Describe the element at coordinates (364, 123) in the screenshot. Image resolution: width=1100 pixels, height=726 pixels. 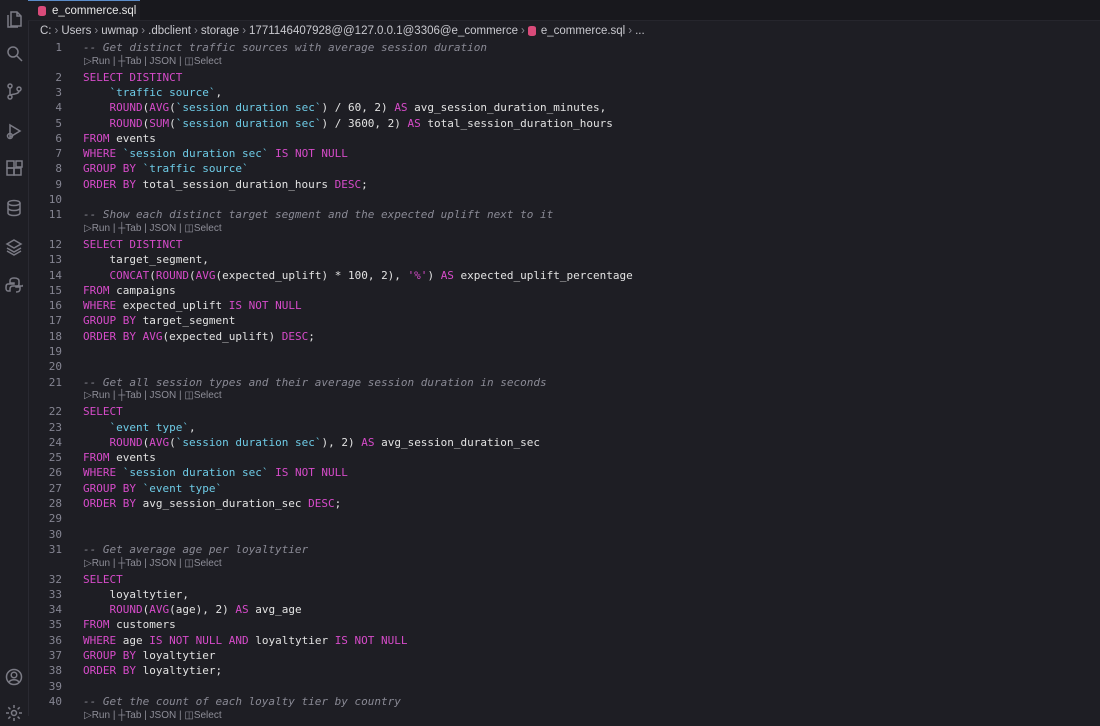
I see `code-token: ) / 3600, 2)` at that location.